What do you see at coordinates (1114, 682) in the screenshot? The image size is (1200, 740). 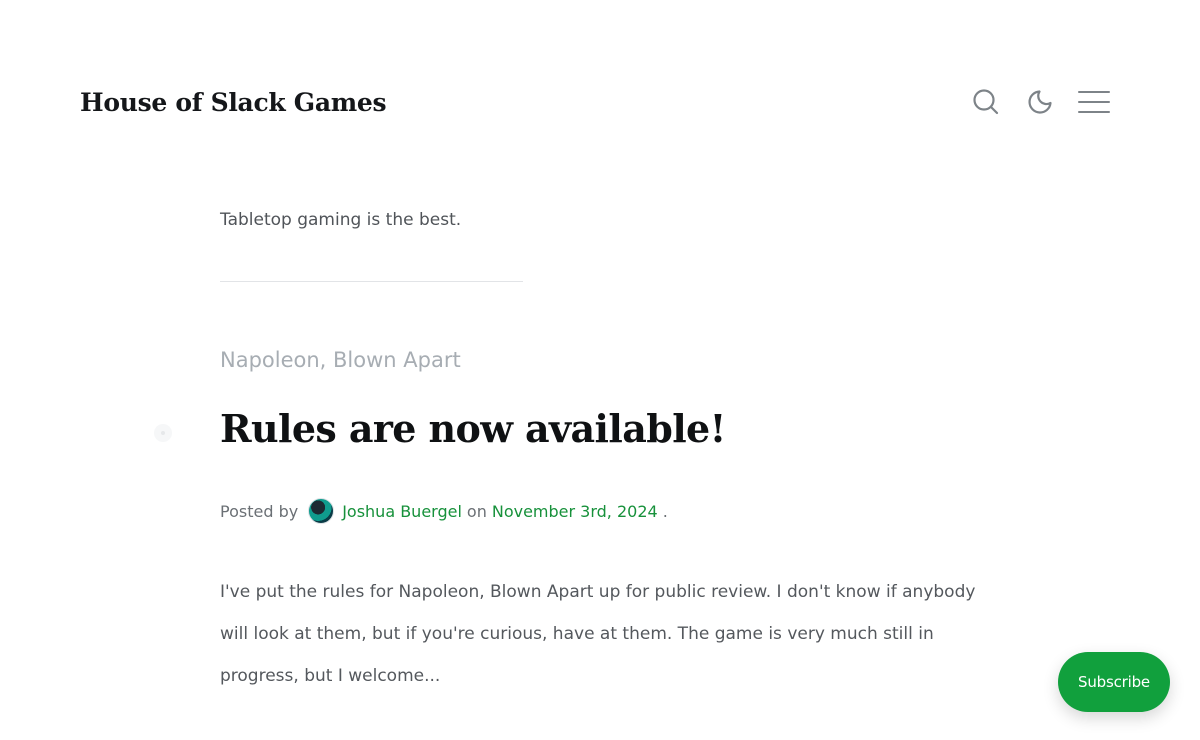 I see `subscribe-button: Subscribe` at bounding box center [1114, 682].